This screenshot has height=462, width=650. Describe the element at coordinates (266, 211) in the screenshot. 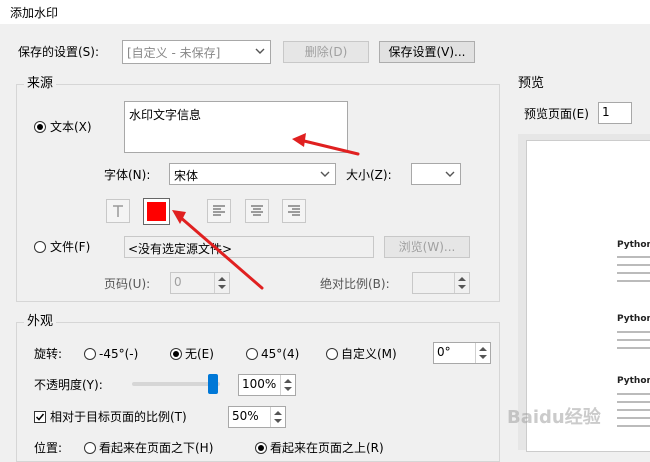

I see `annotation-arrows` at that location.